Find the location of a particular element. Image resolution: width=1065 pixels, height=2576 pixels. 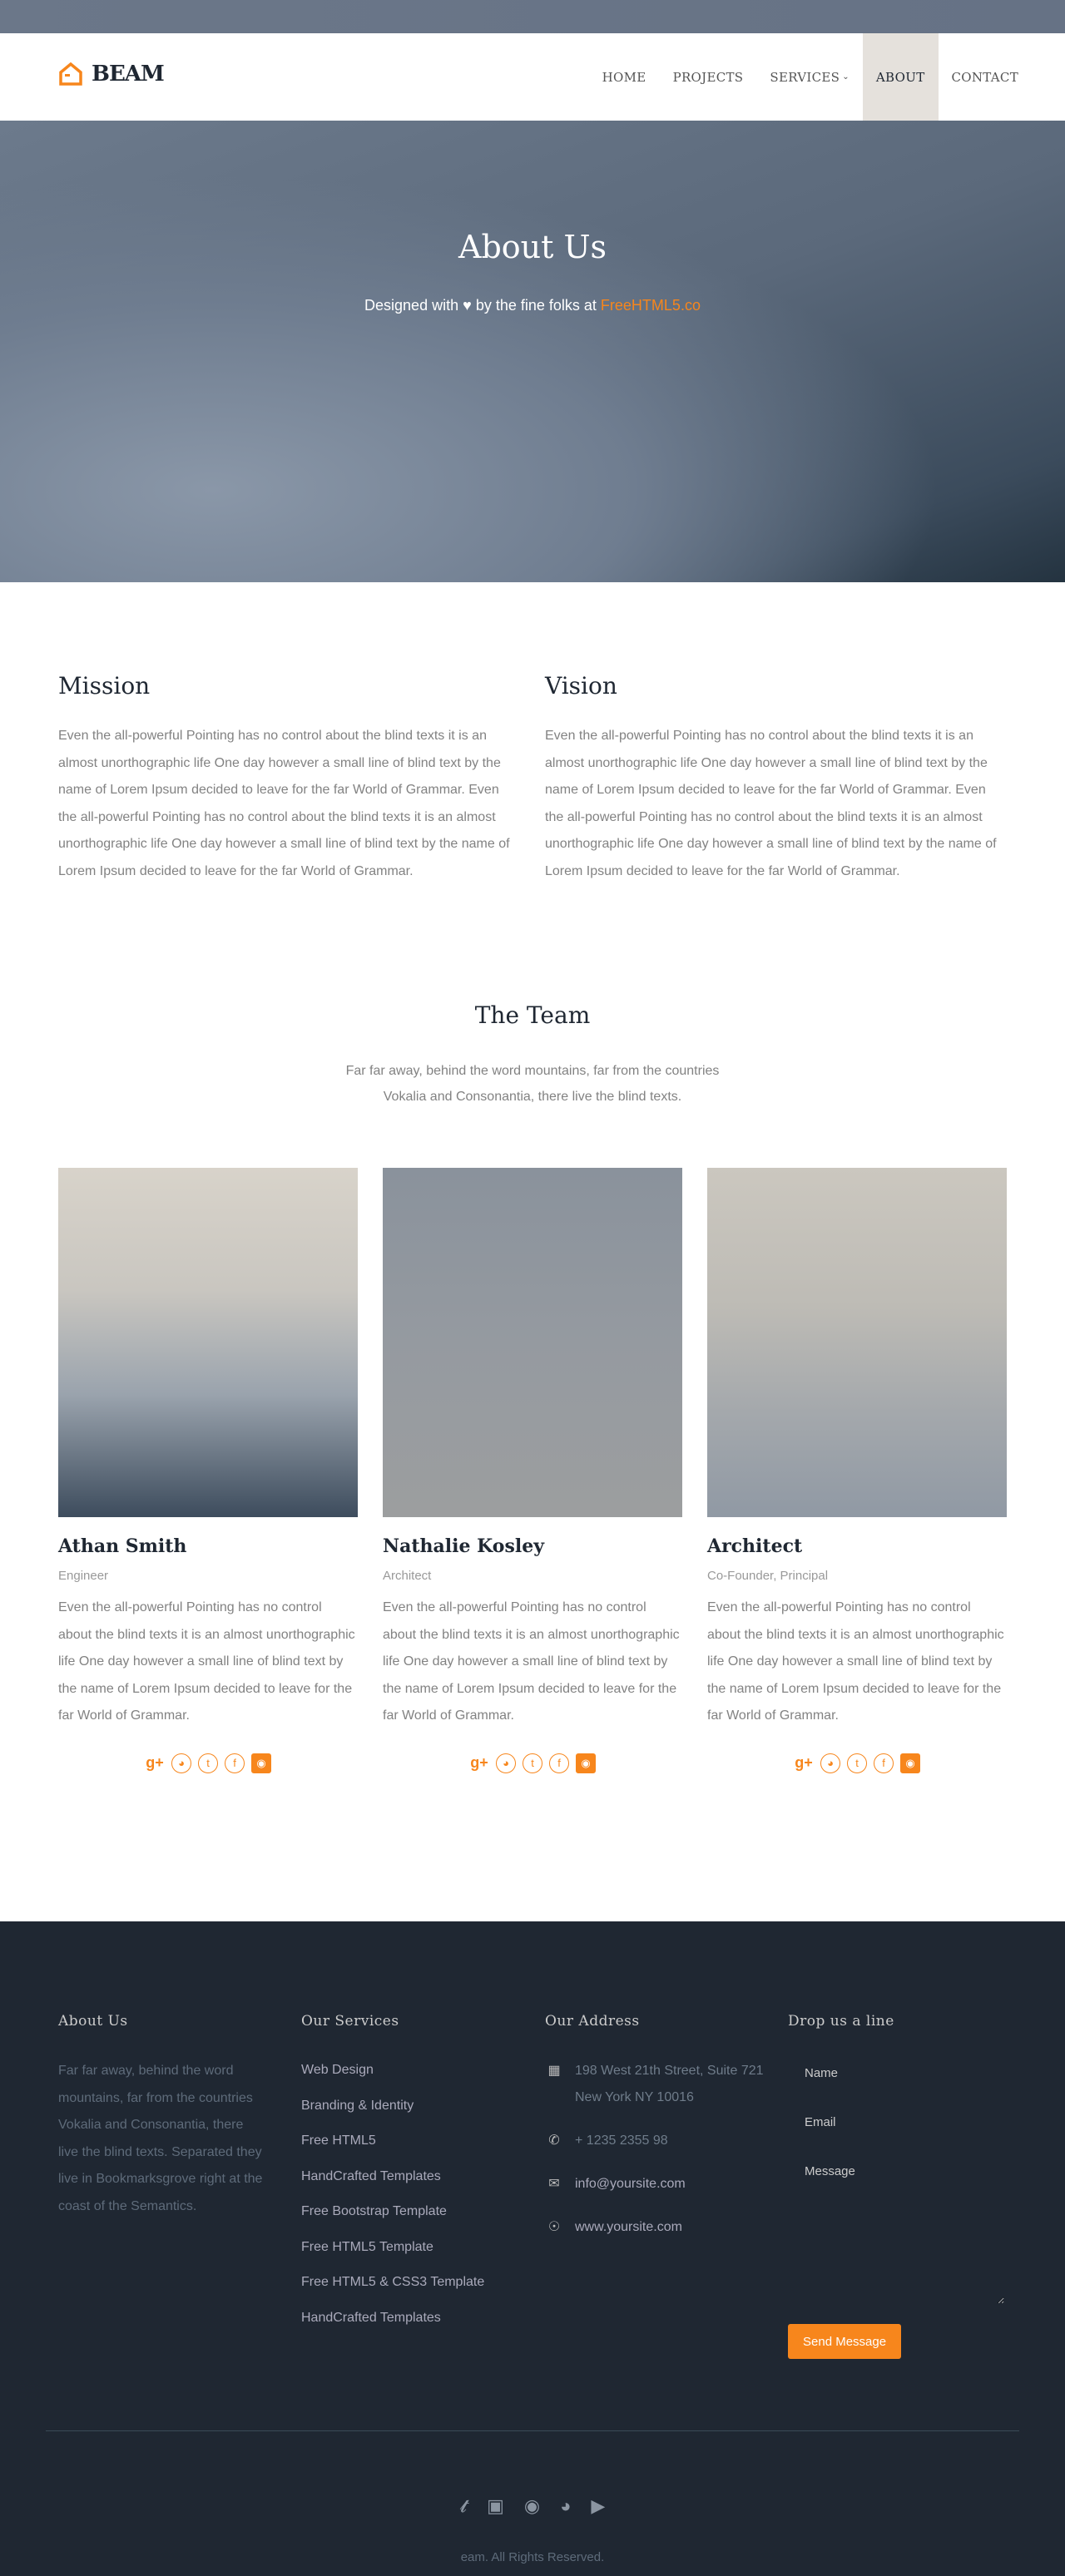

nav-about: ABOUT is located at coordinates (900, 77).